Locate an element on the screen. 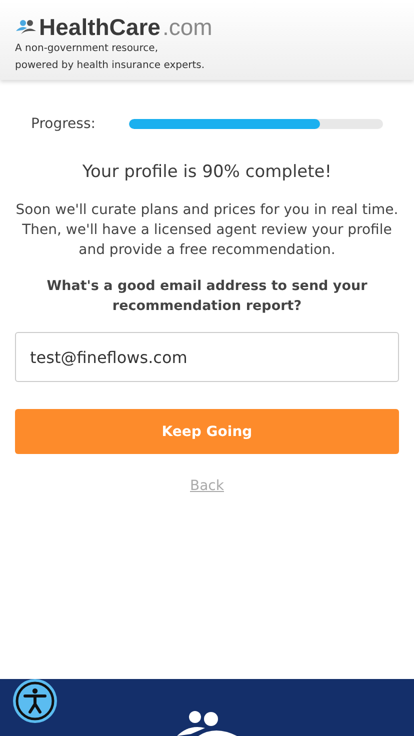 This screenshot has width=414, height=736. progress-label: Progress: is located at coordinates (63, 124).